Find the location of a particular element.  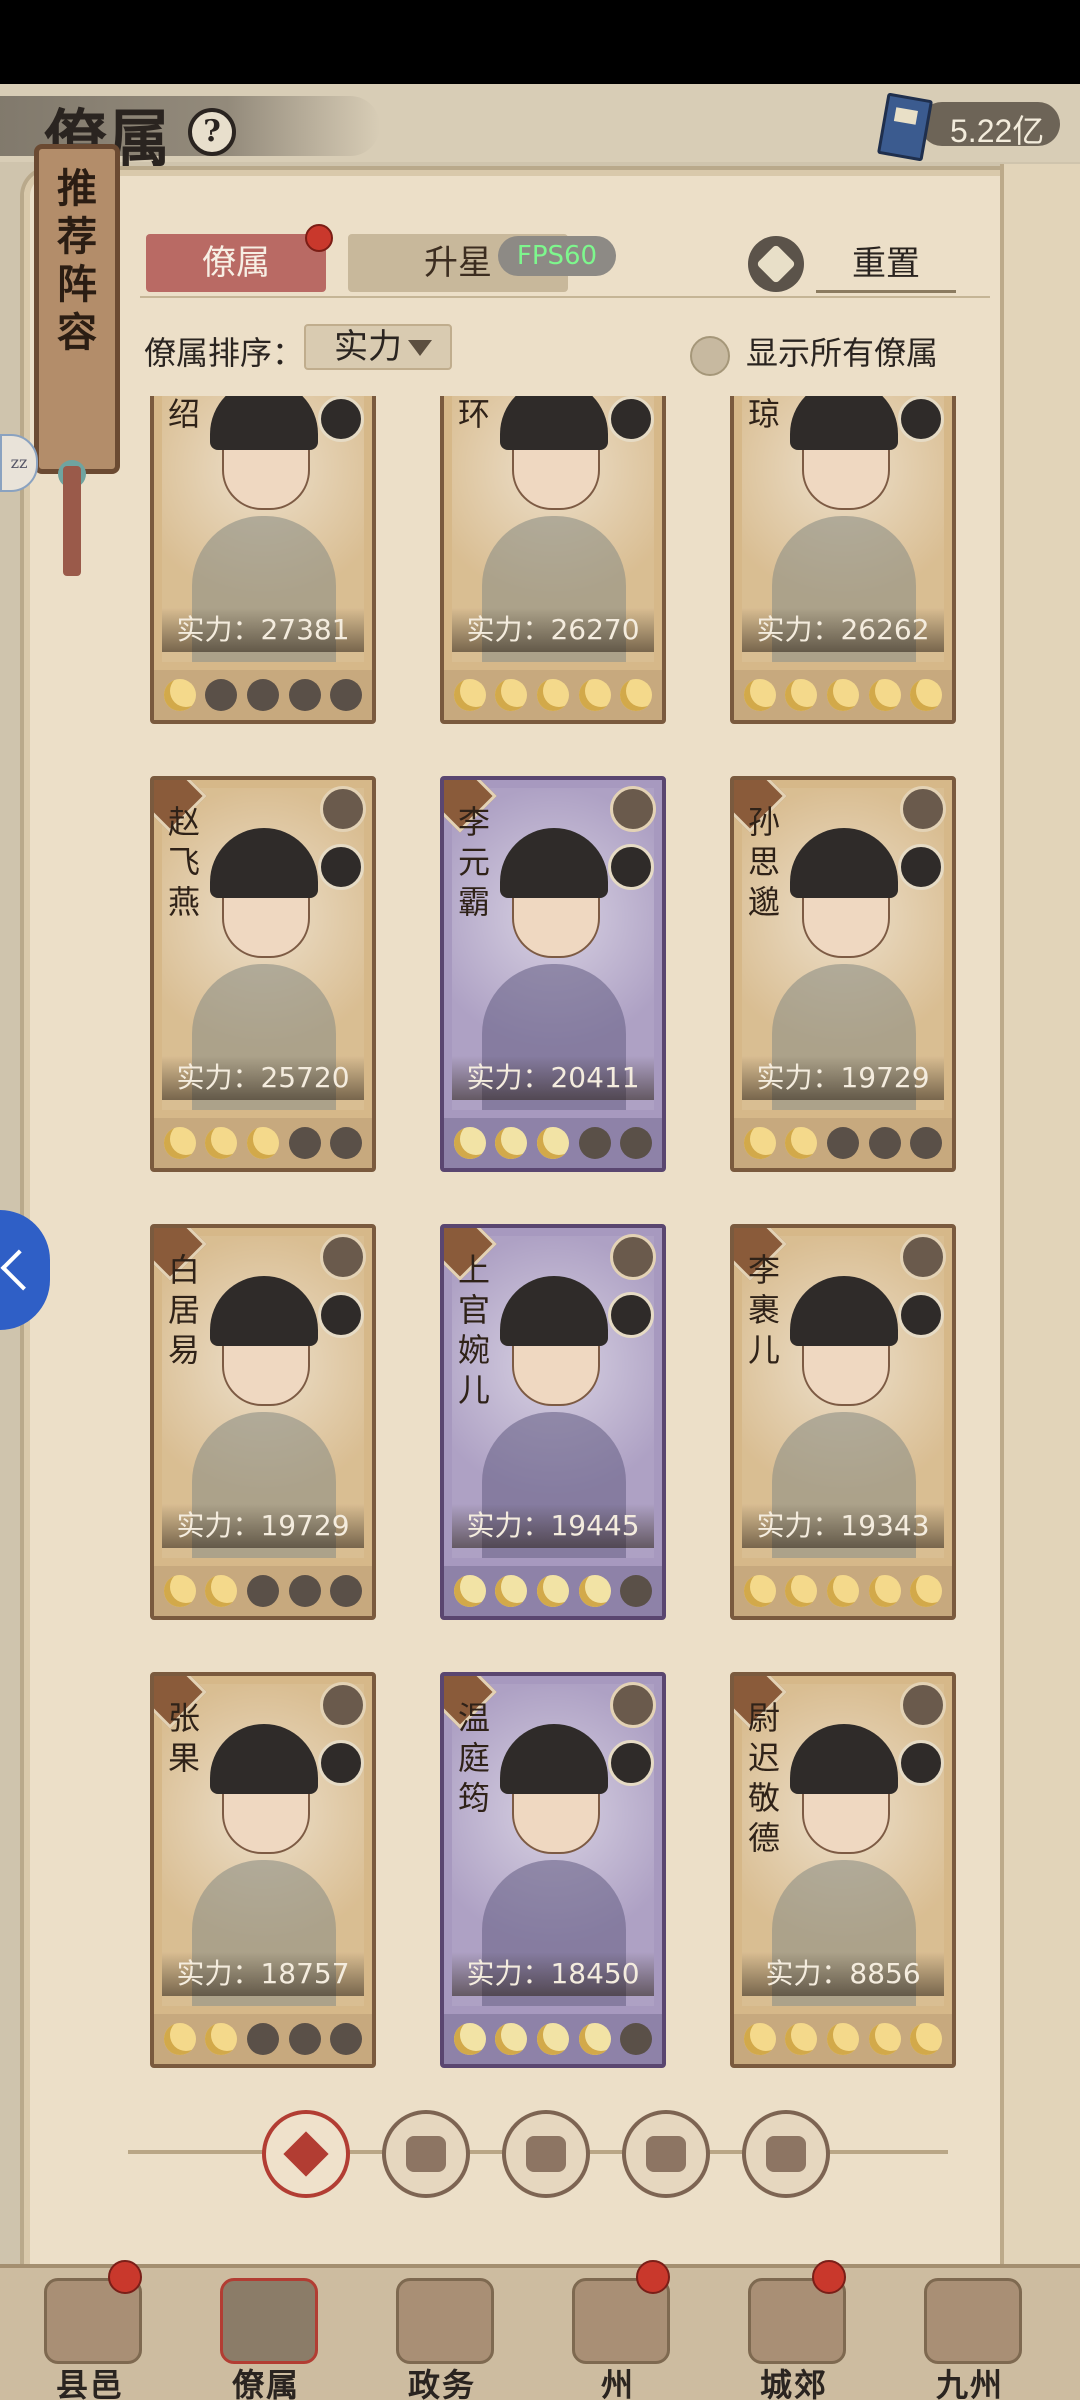

show-all-label: 显示所有僚属 is located at coordinates (842, 353).